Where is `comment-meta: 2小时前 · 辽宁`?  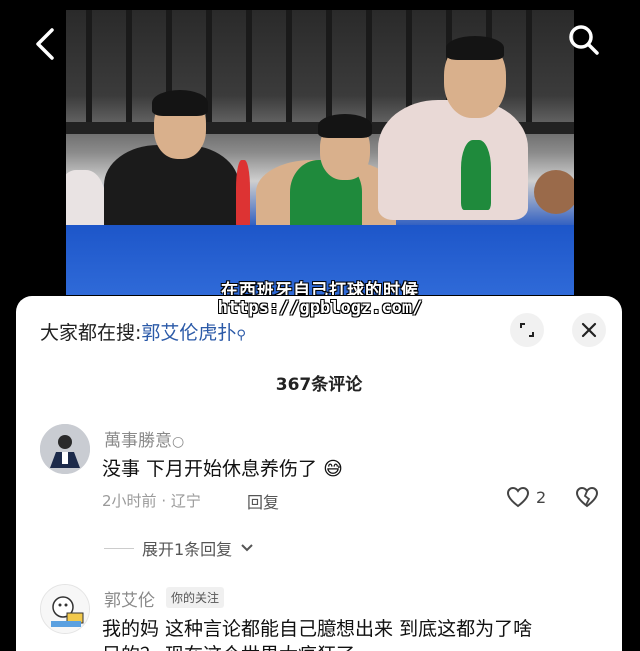
comment-meta: 2小时前 · 辽宁 is located at coordinates (151, 501).